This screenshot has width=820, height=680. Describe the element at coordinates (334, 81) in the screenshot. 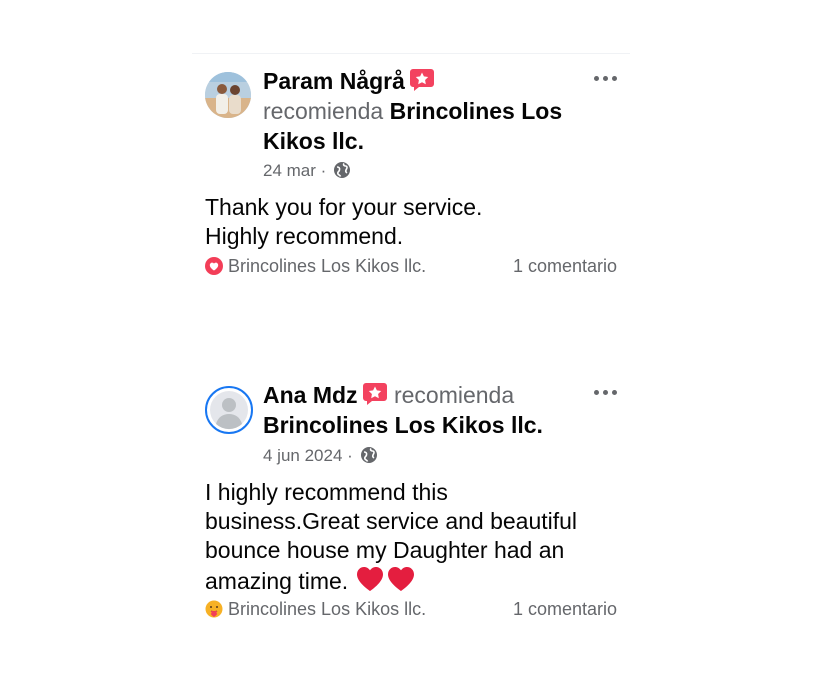

I see `author-name: Param Någrå` at that location.